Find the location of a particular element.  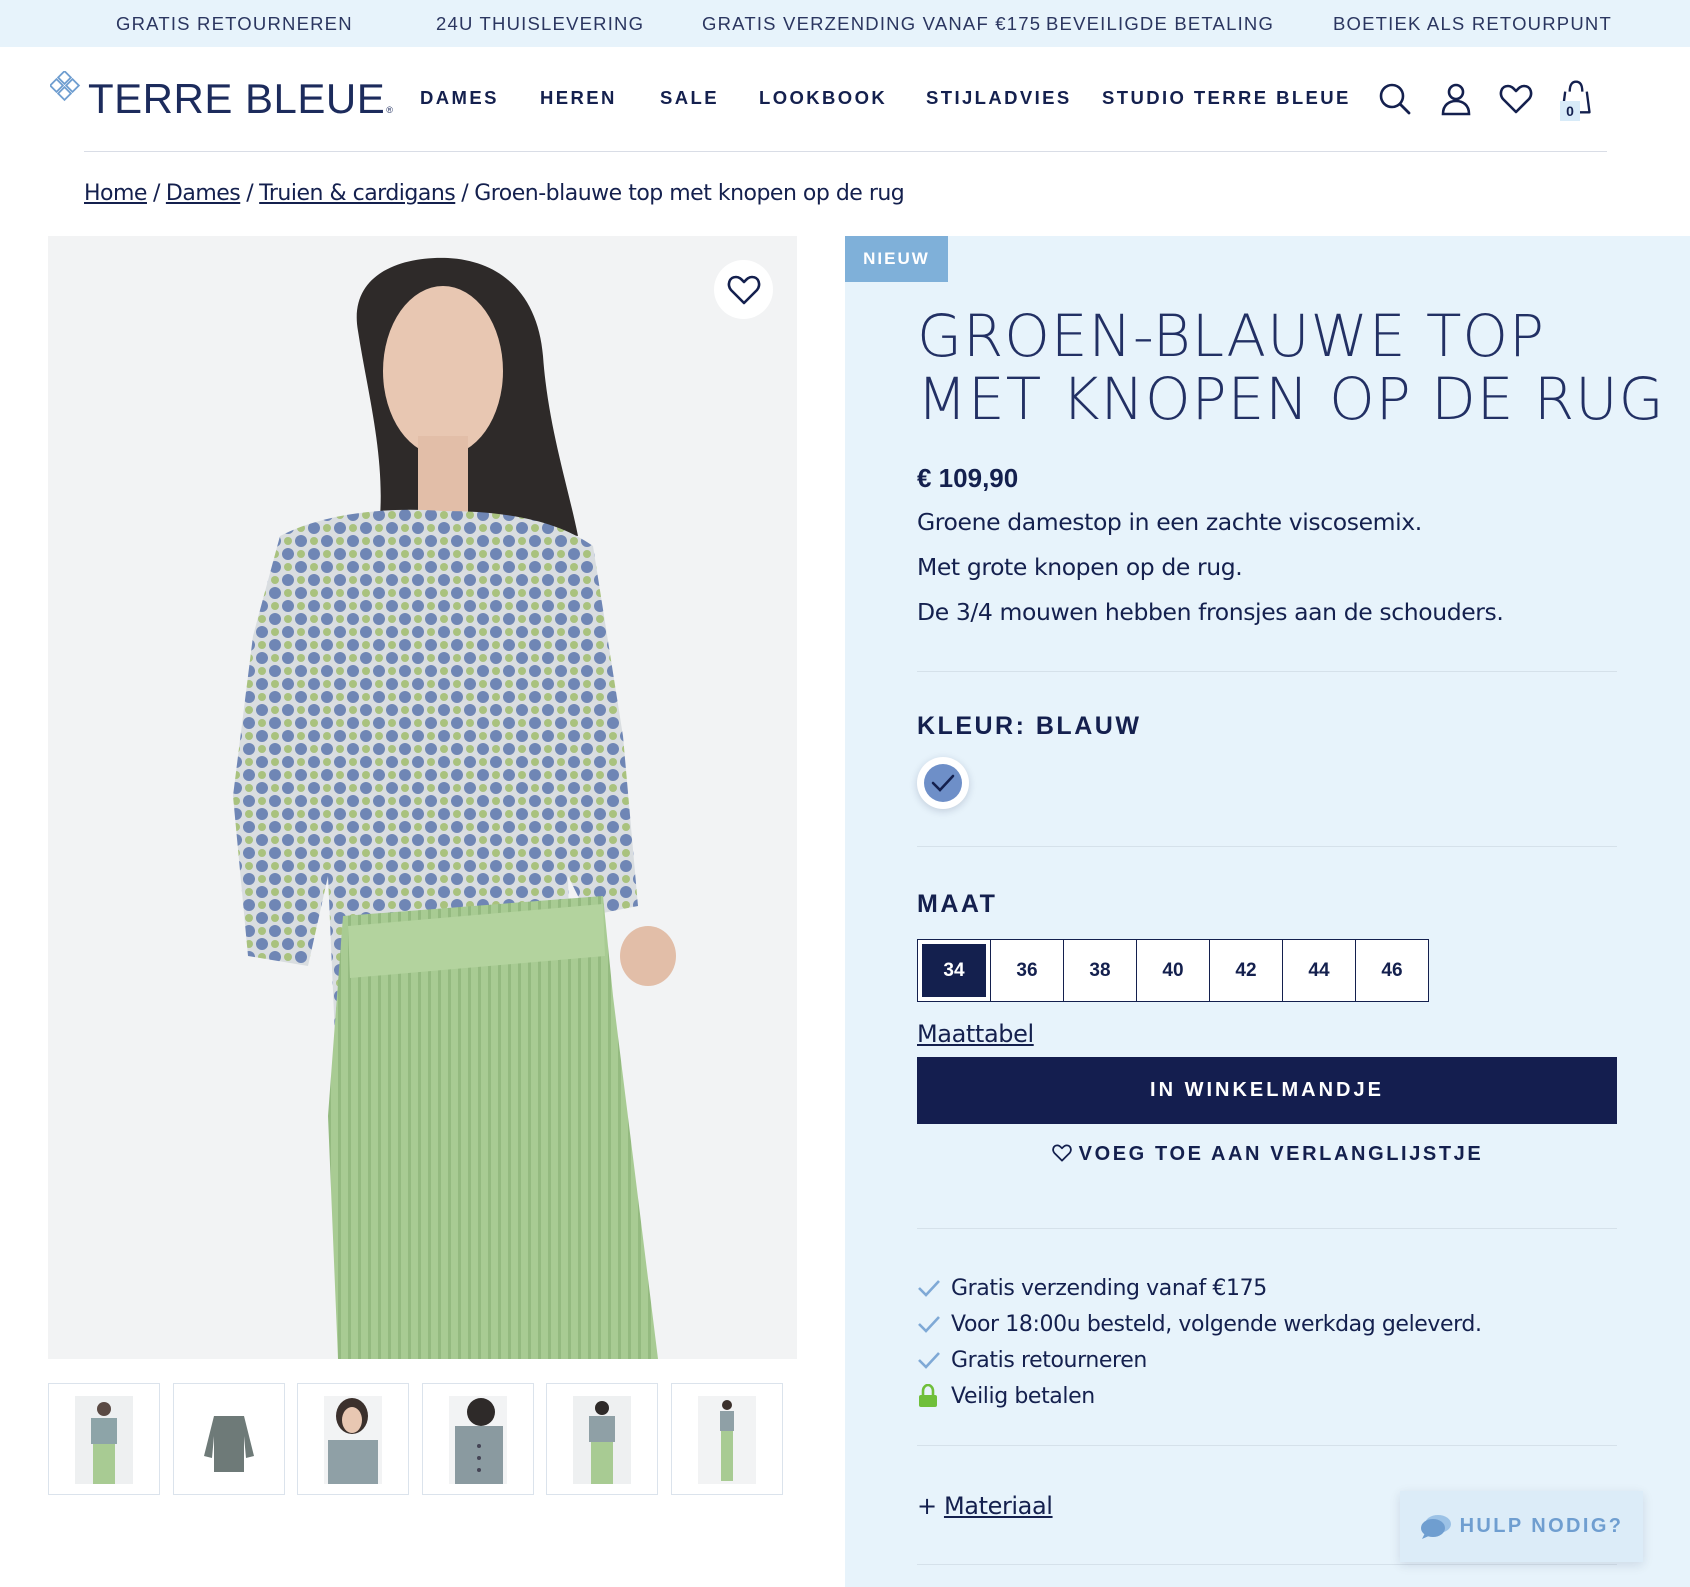

nav-studio-terre-bleue: STUDIO TERRE BLEUE is located at coordinates (1226, 98).